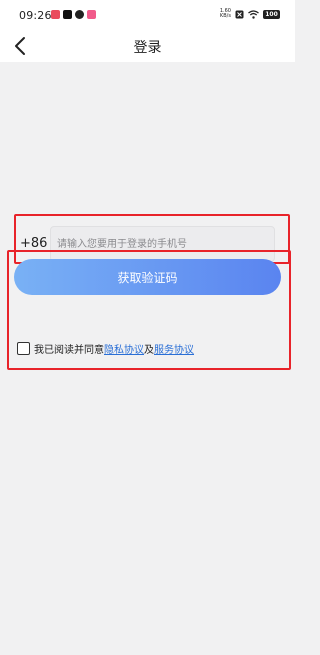 The height and width of the screenshot is (655, 320). I want to click on network-speed-unit: KB/s, so click(225, 16).